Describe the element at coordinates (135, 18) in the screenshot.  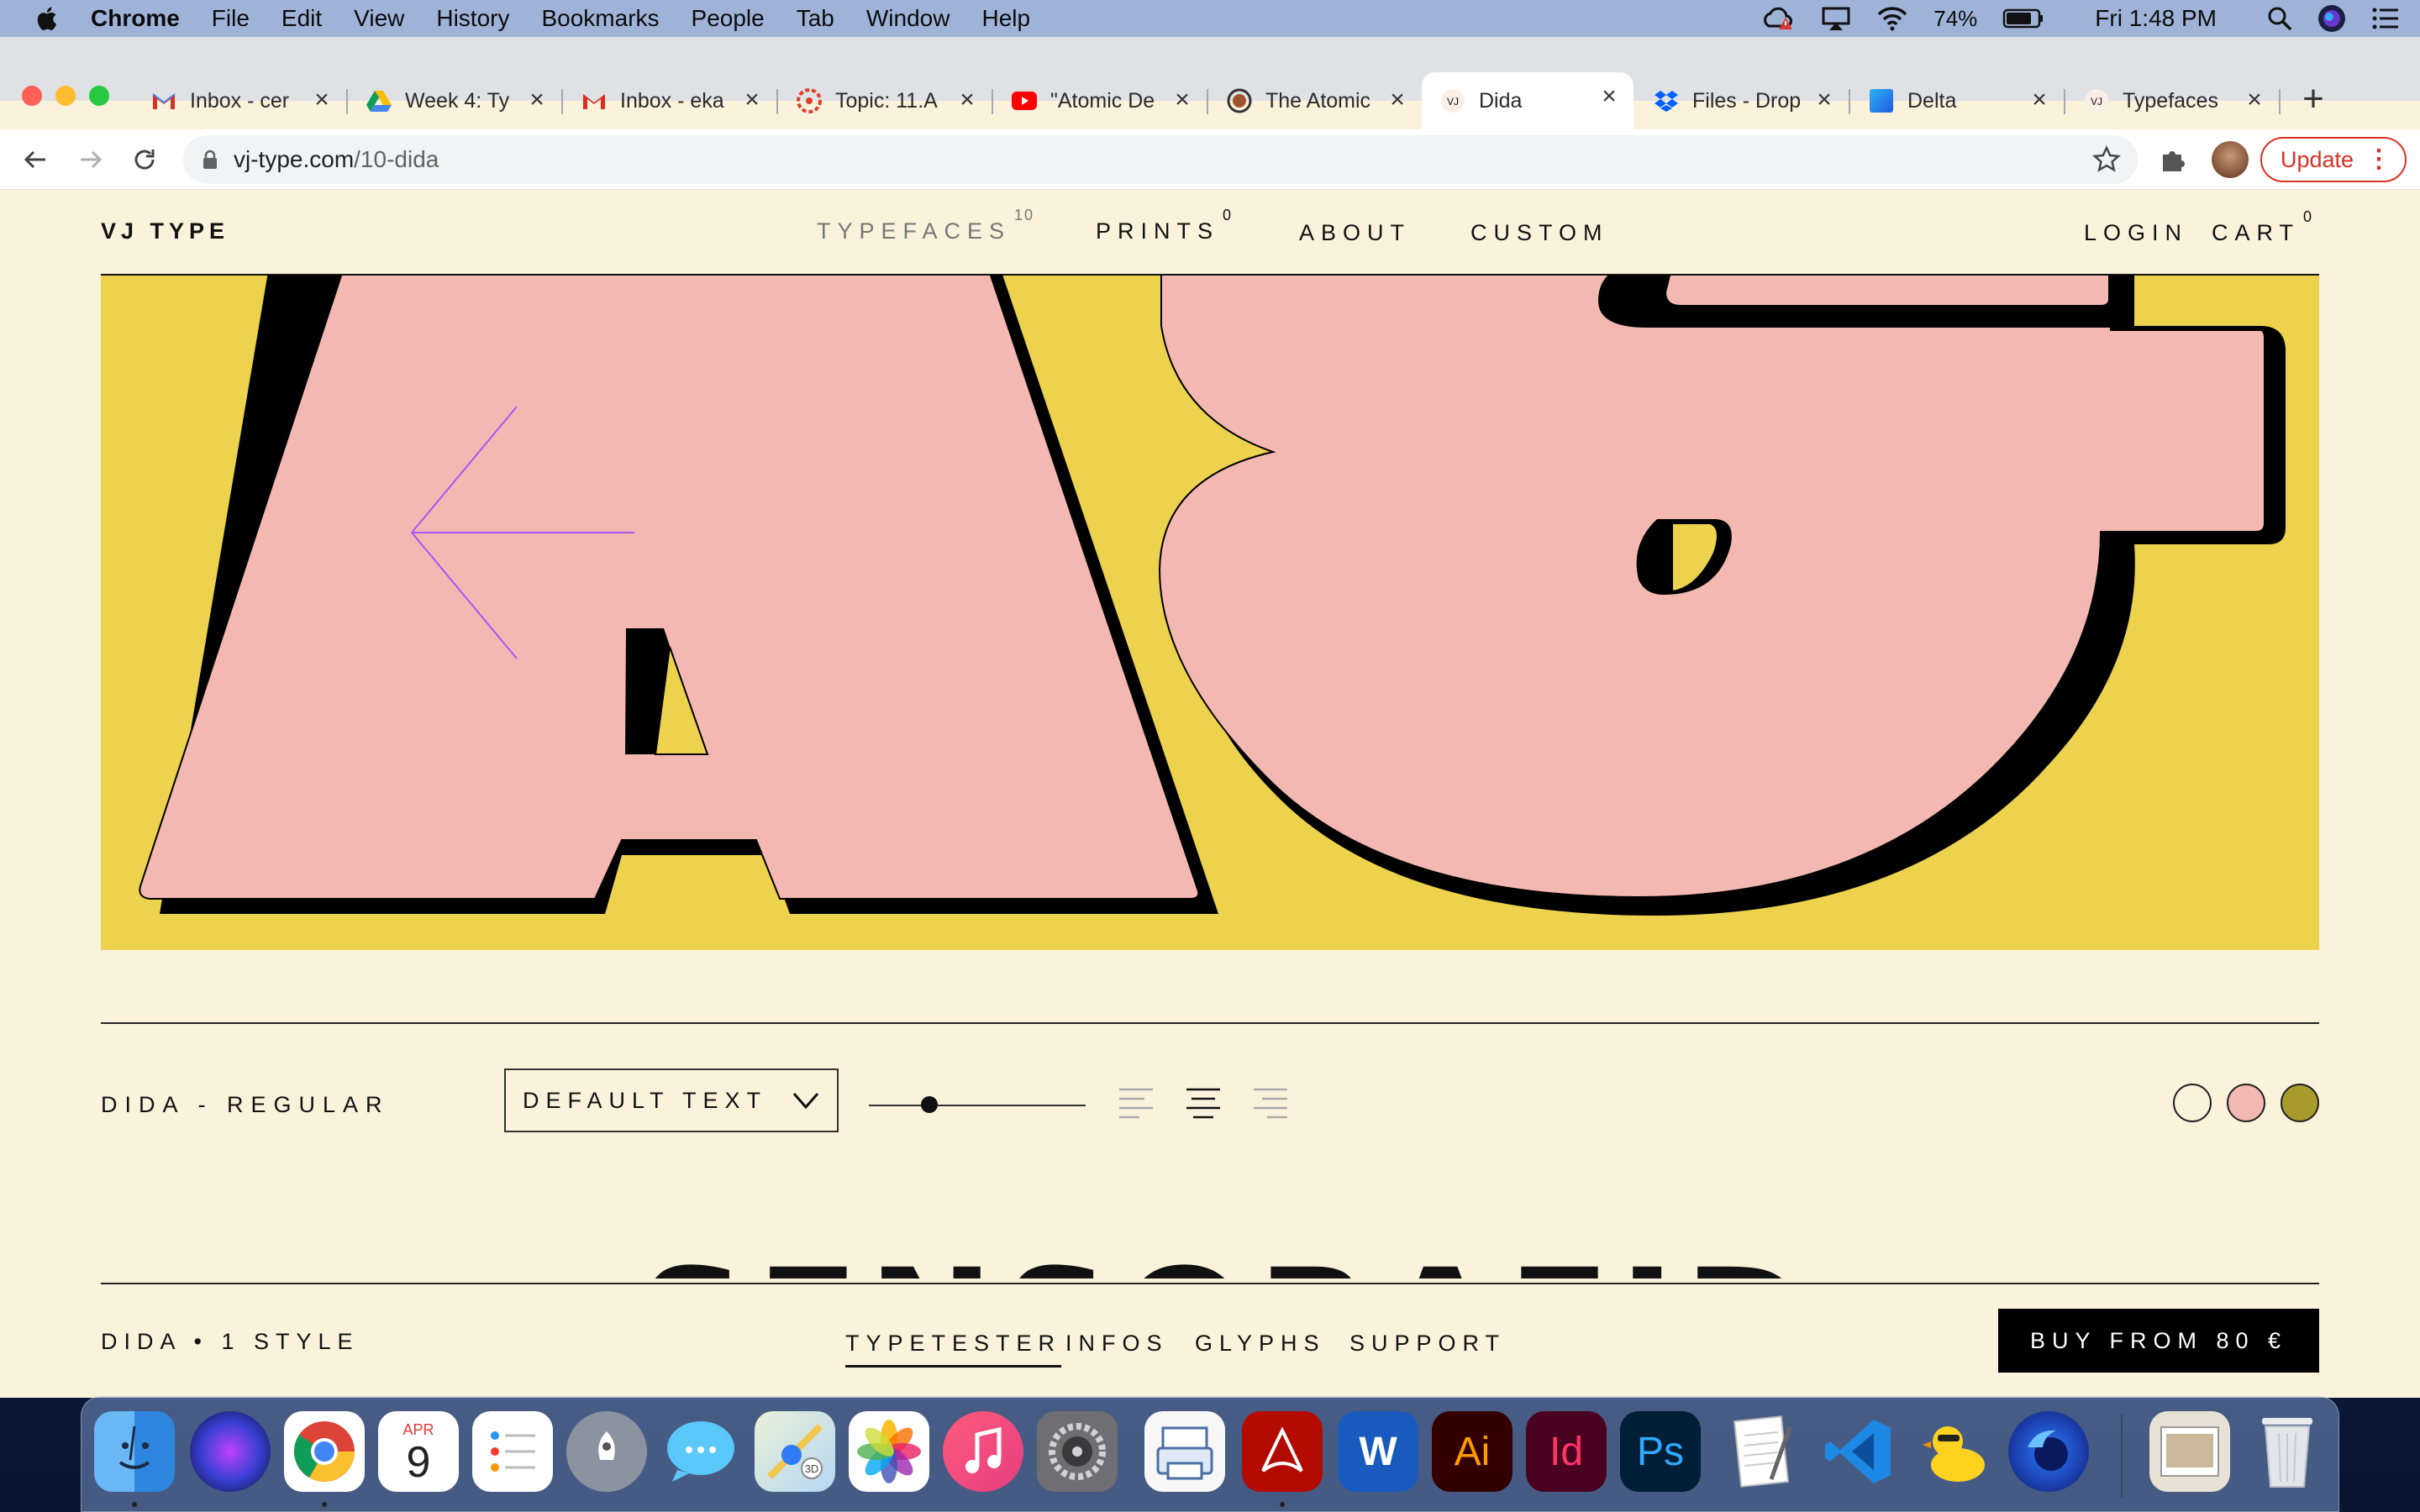
I see `menu-app-name: Chrome` at that location.